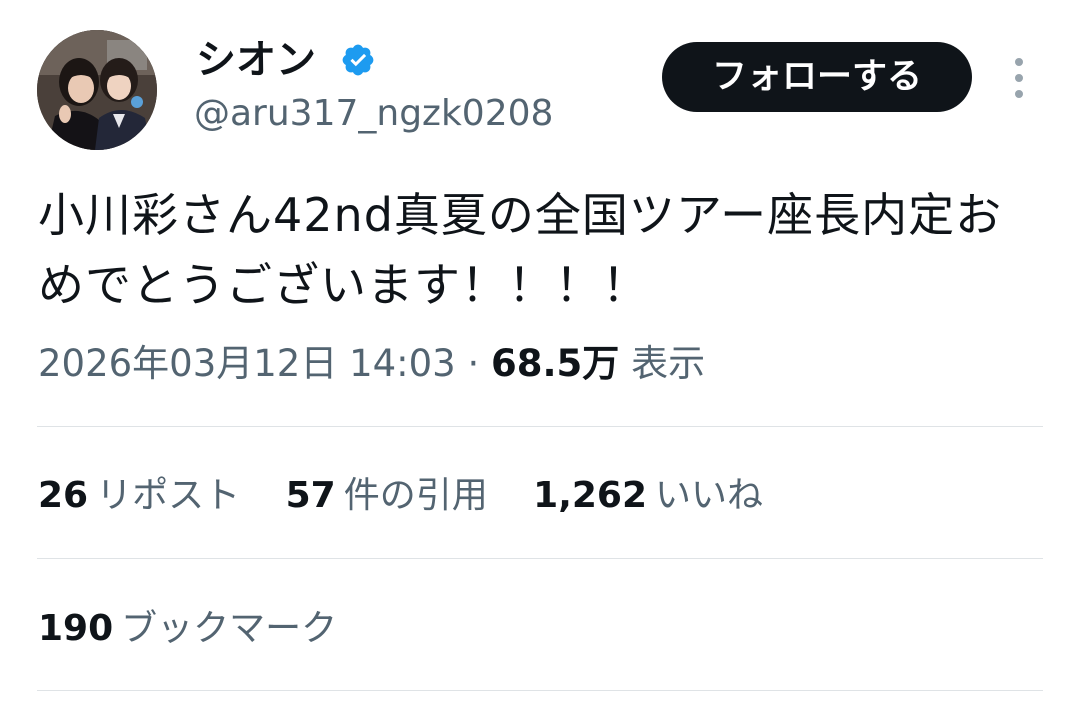 Image resolution: width=1080 pixels, height=720 pixels. I want to click on display-name: シオン, so click(256, 60).